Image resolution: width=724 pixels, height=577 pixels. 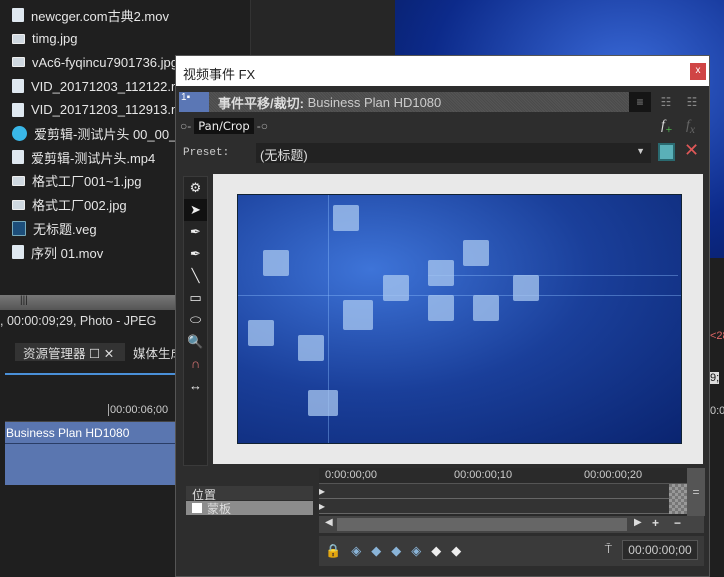 What do you see at coordinates (19, 228) in the screenshot?
I see `veg-file-icon` at bounding box center [19, 228].